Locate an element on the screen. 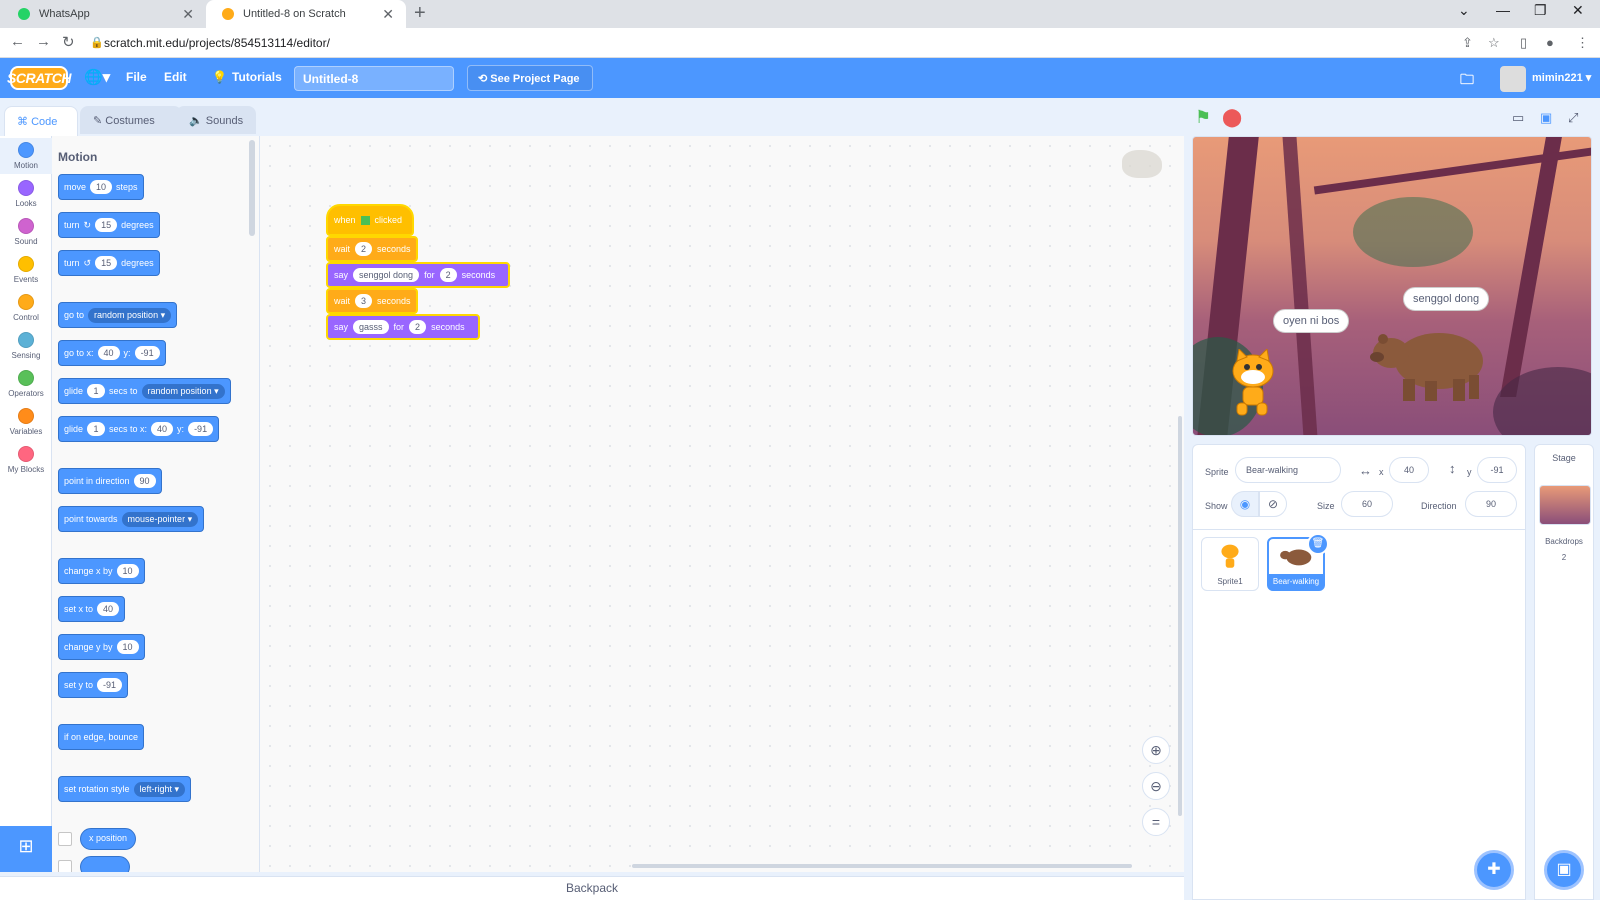  block-glide-xy: glide 1 secs to x: 40 y: -91 is located at coordinates (139, 429).